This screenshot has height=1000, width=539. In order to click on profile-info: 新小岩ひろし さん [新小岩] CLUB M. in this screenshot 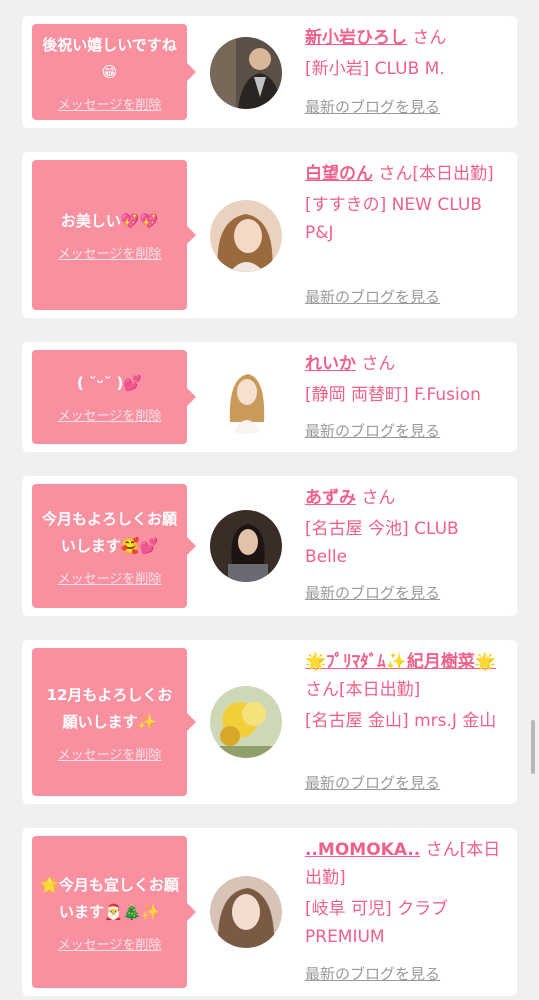, I will do `click(405, 53)`.